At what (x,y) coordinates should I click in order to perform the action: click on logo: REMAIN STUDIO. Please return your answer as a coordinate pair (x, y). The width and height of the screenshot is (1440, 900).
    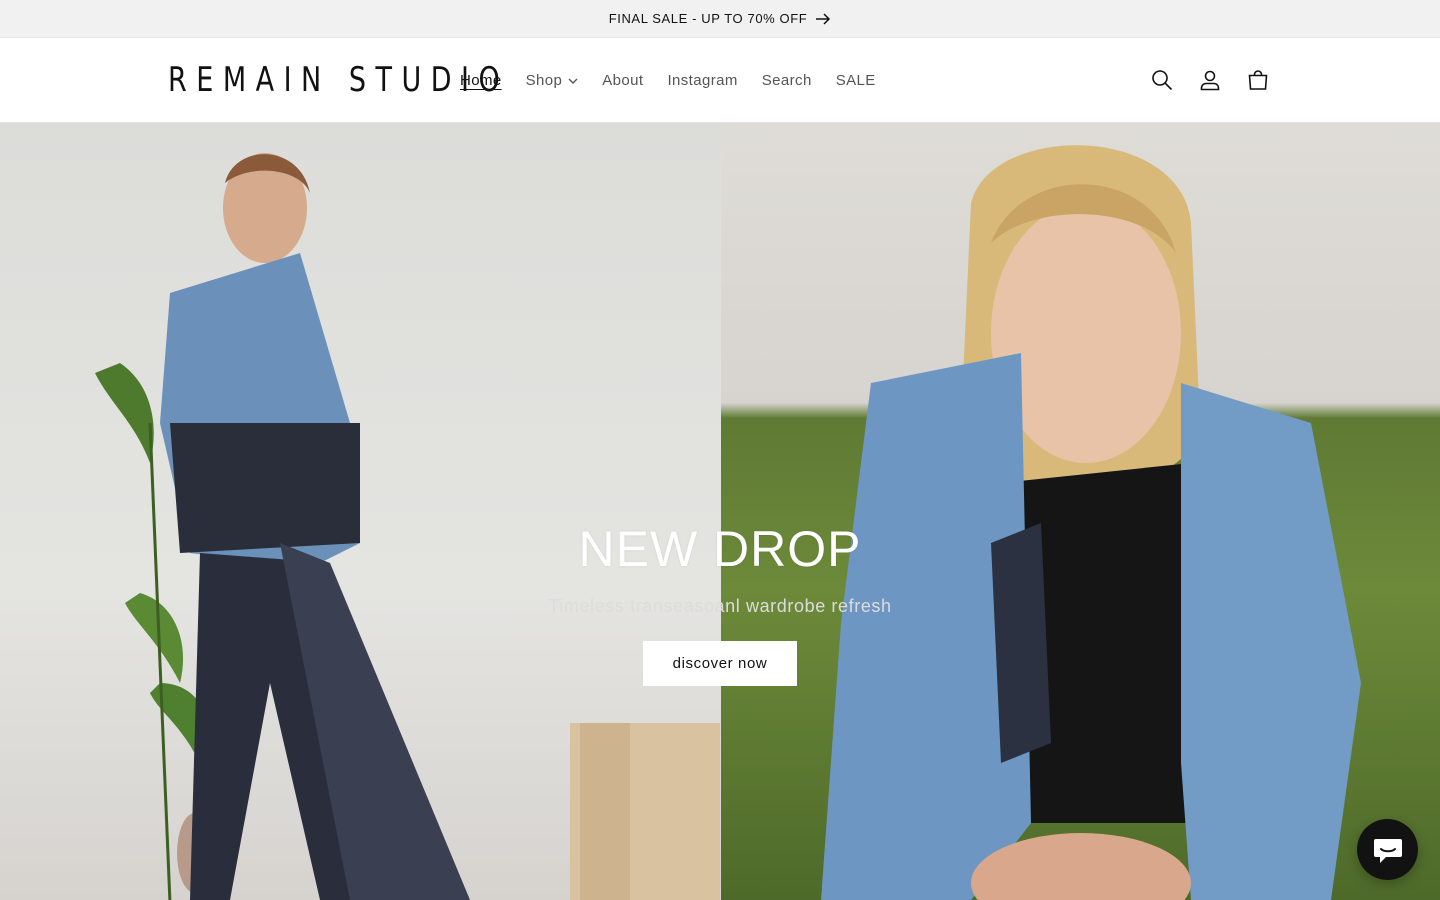
    Looking at the image, I should click on (334, 80).